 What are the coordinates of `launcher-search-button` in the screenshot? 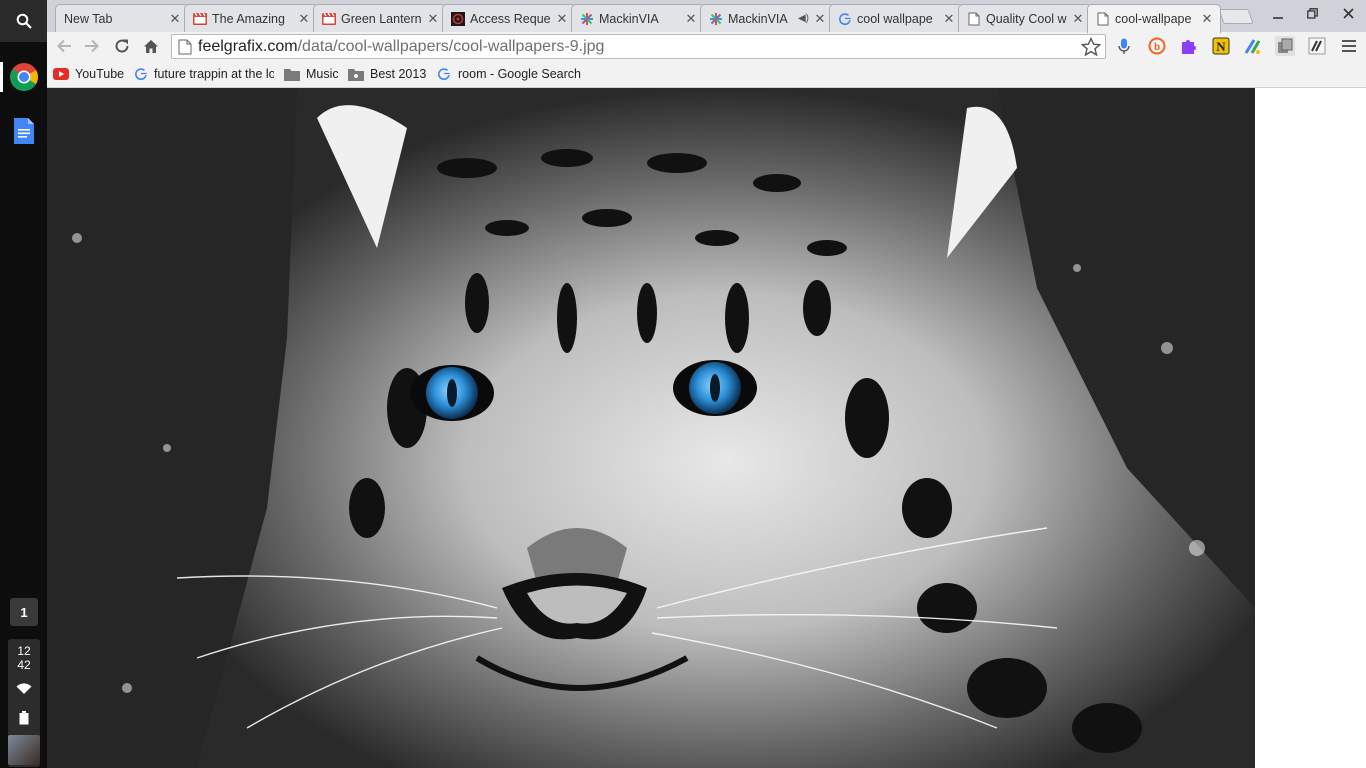 It's located at (23, 21).